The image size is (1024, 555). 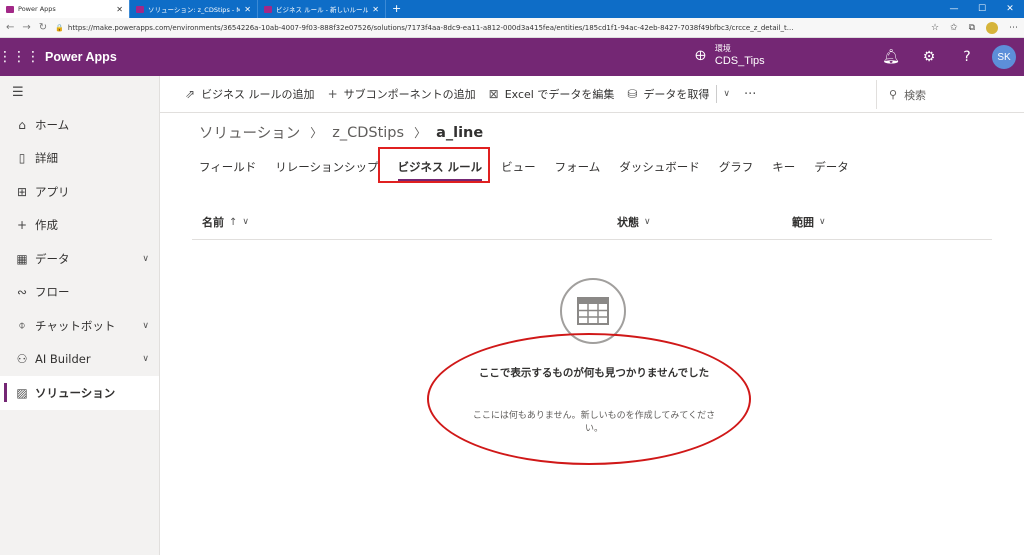 What do you see at coordinates (75, 392) in the screenshot?
I see `nav-item-label: ソリューション` at bounding box center [75, 392].